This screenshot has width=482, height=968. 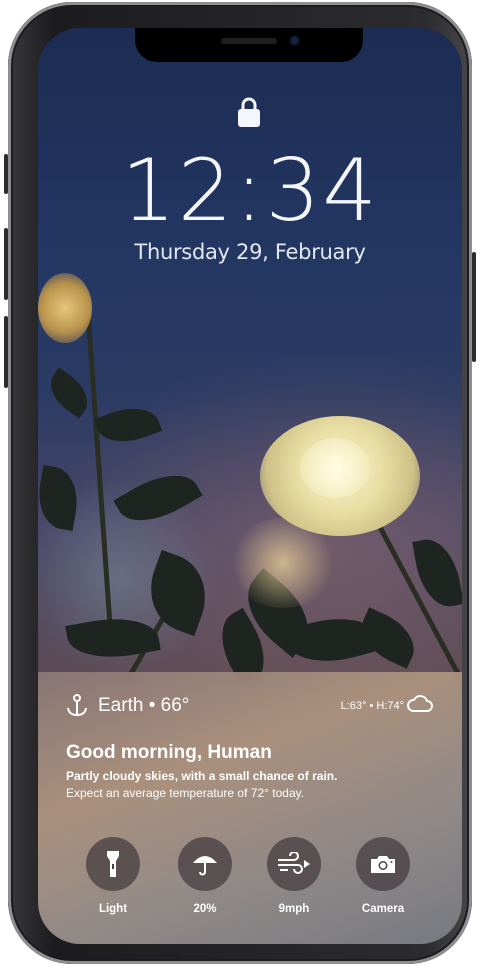 What do you see at coordinates (6, 264) in the screenshot?
I see `volume-up-button` at bounding box center [6, 264].